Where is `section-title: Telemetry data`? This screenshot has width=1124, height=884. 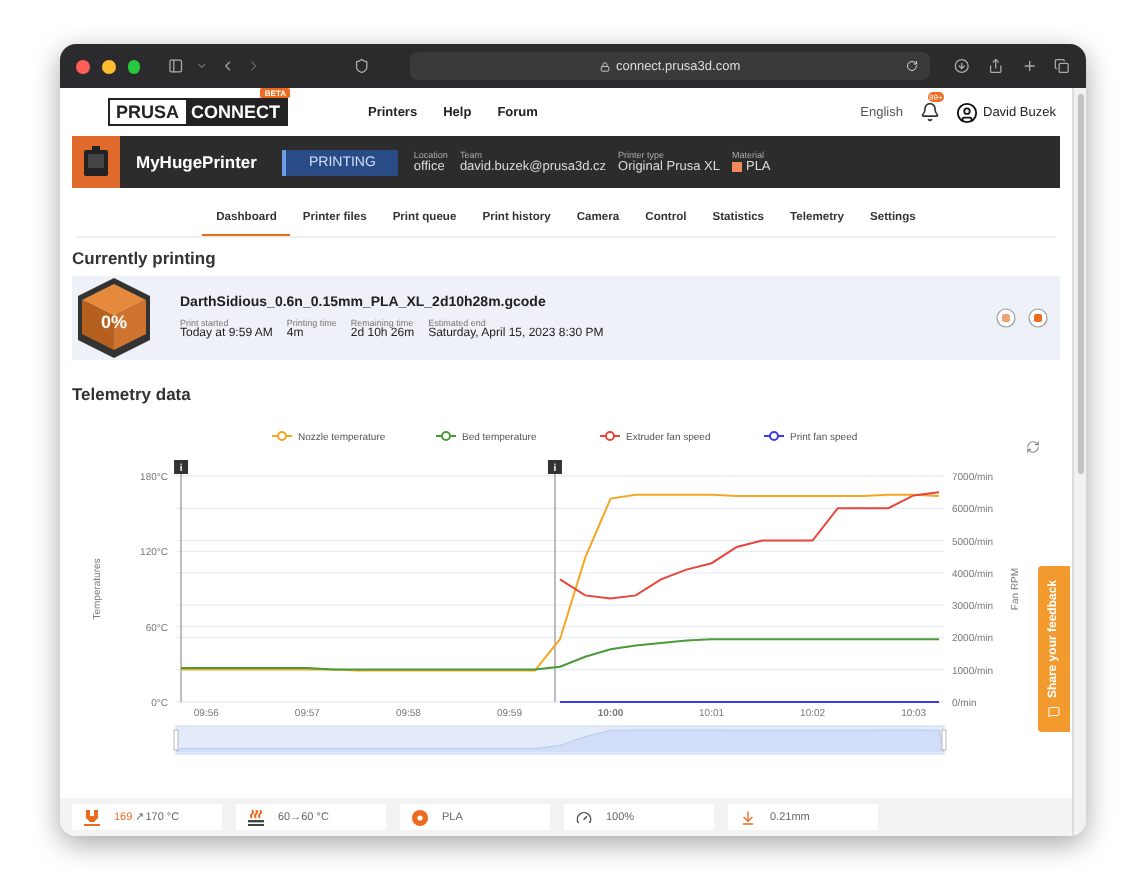 section-title: Telemetry data is located at coordinates (132, 394).